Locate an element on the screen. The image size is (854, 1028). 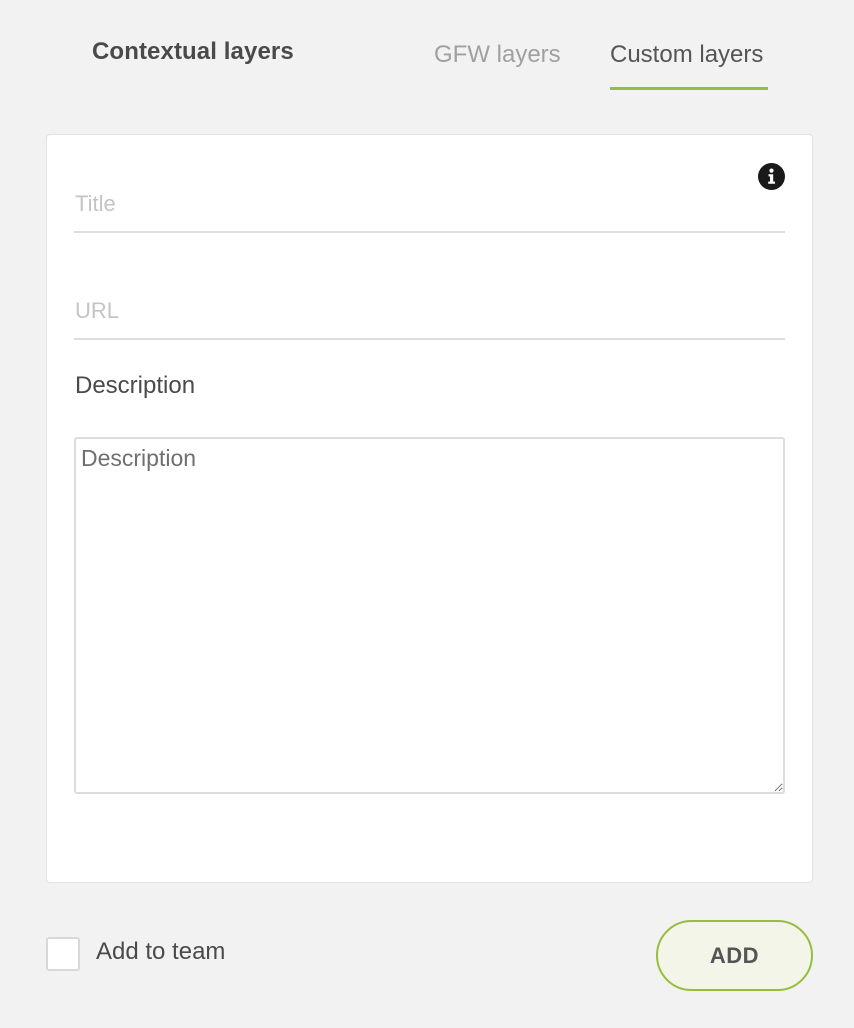
active-tab-indicator is located at coordinates (689, 88).